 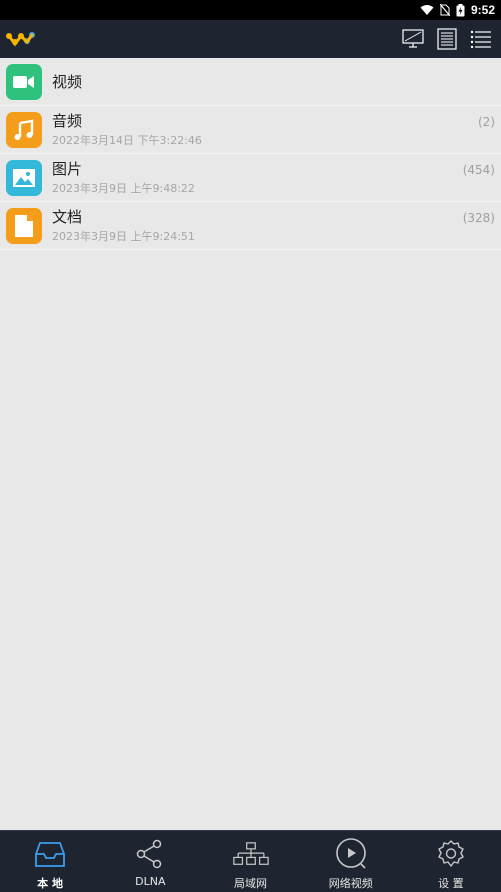 I want to click on list-view-icon, so click(x=480, y=39).